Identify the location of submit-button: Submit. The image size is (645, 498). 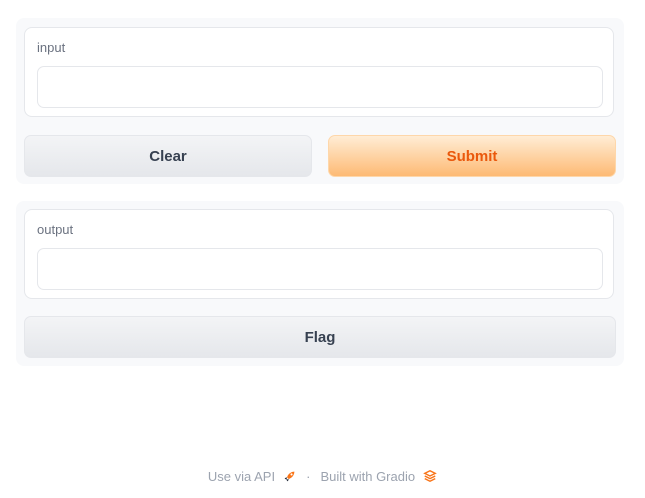
(472, 156).